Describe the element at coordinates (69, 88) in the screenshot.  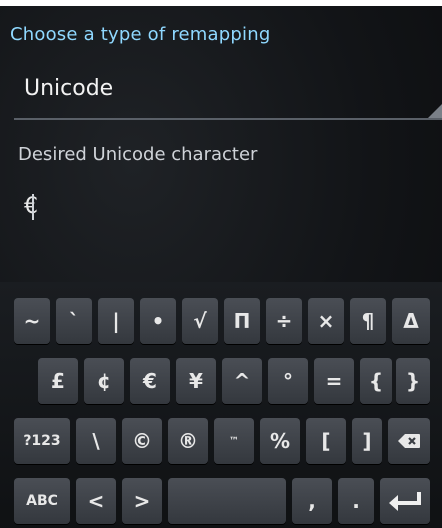
I see `remap-type-value: Unicode` at that location.